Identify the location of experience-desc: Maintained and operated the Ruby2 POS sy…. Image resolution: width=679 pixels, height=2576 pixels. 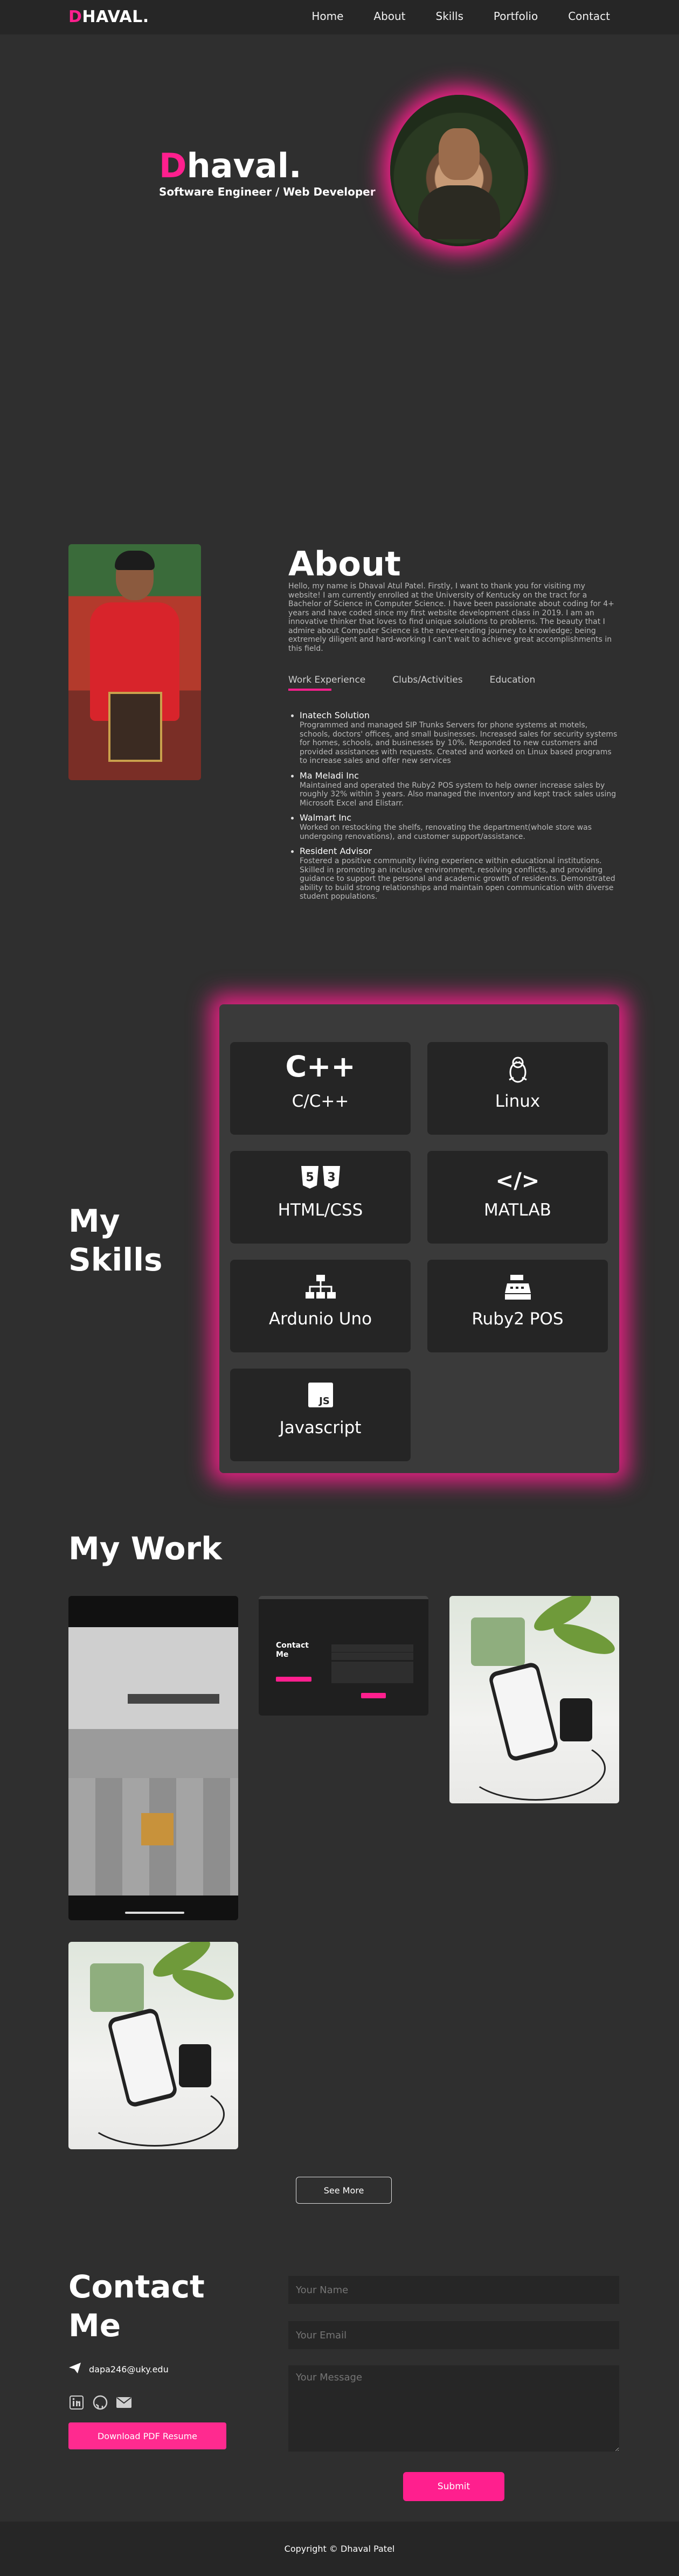
(458, 794).